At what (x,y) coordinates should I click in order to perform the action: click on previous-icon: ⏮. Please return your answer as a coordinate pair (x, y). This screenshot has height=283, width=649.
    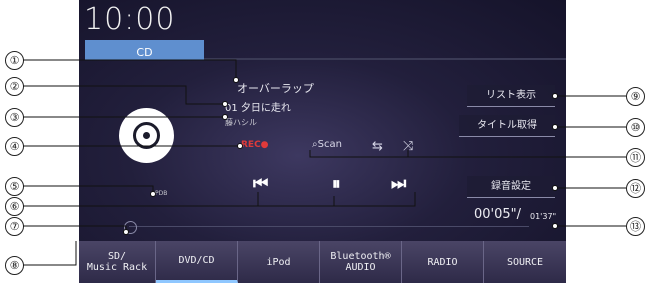
    Looking at the image, I should click on (260, 184).